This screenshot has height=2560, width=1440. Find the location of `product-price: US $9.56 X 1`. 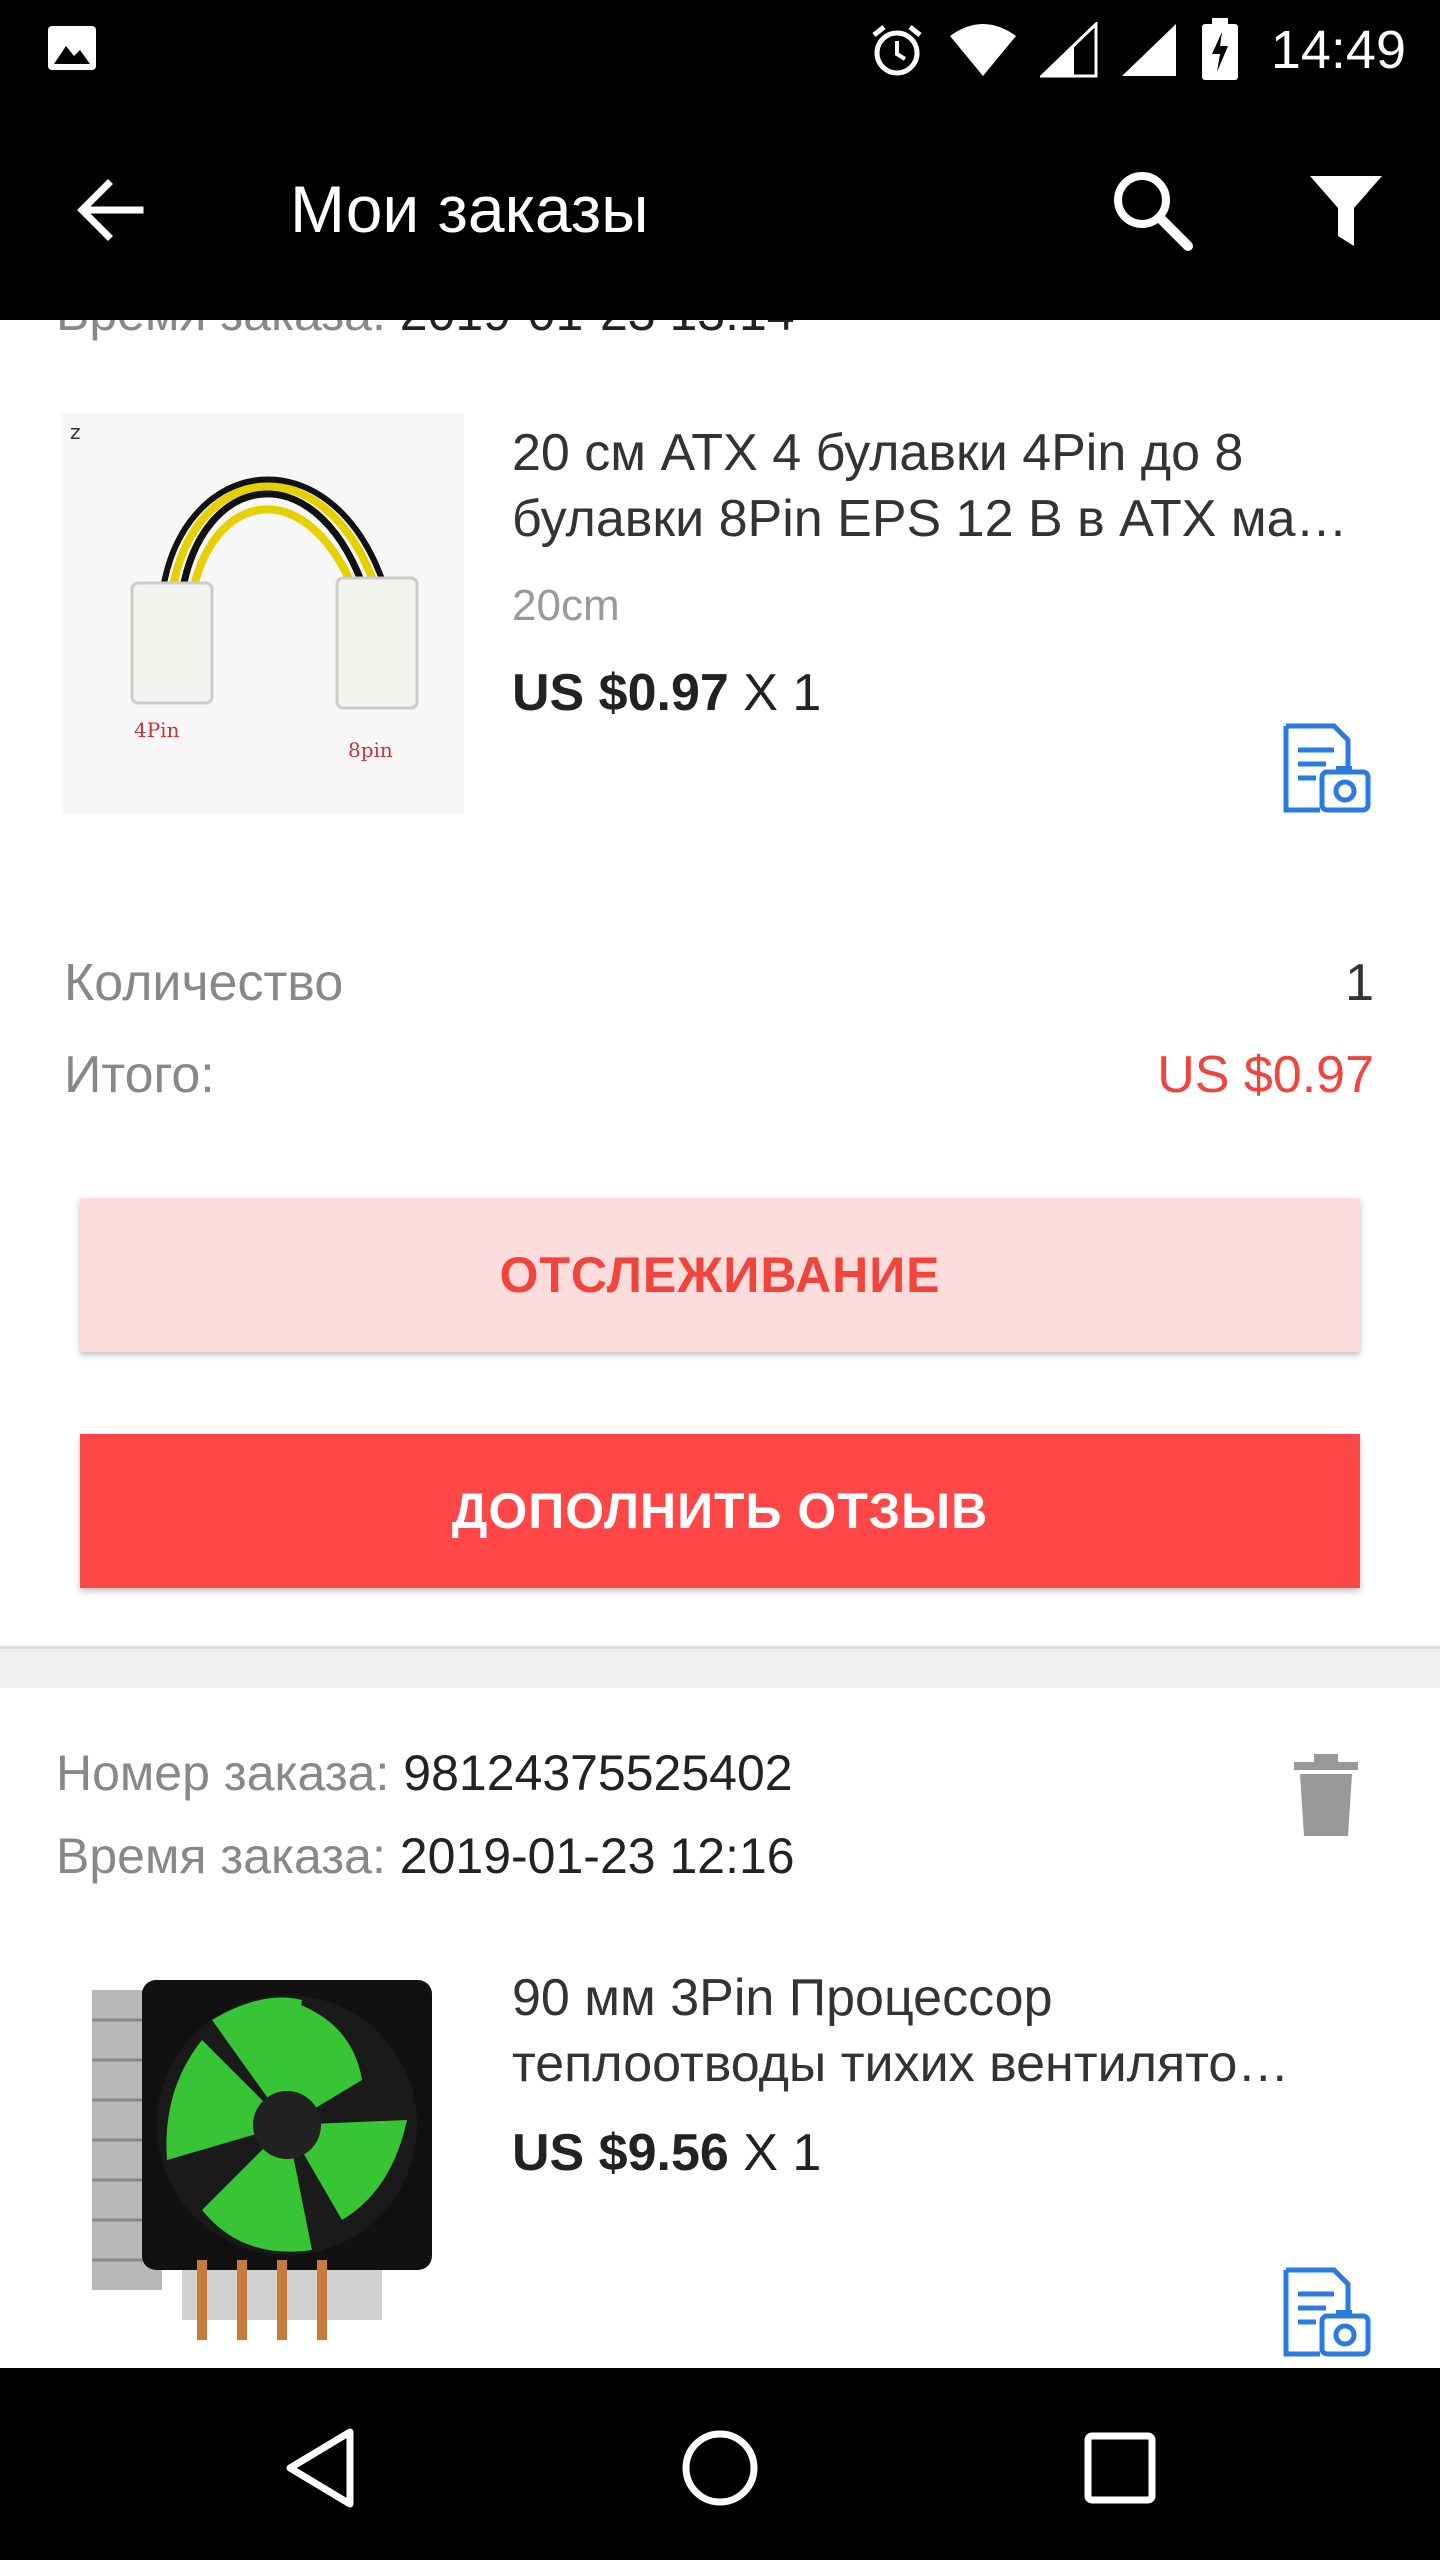

product-price: US $9.56 X 1 is located at coordinates (666, 2153).